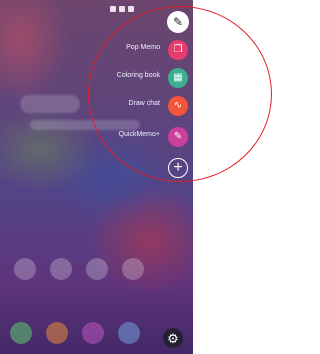  I want to click on blurred-app-row, so click(79, 269).